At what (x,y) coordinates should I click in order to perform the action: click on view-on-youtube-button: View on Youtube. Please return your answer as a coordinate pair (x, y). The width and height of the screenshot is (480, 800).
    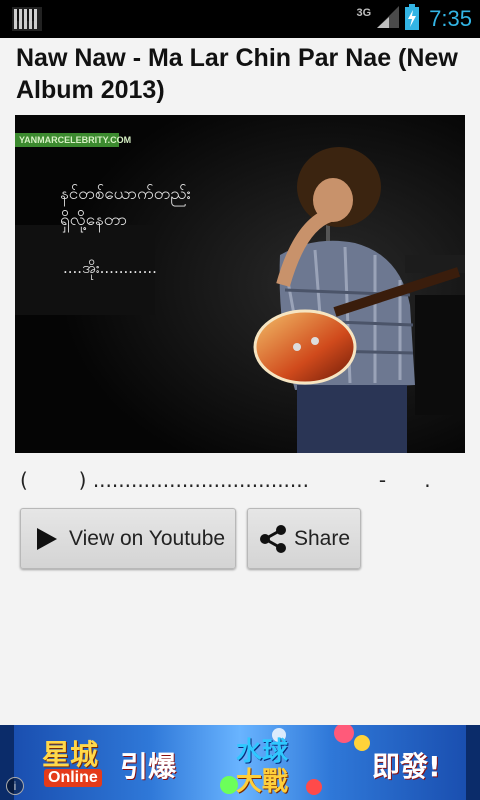
    Looking at the image, I should click on (128, 538).